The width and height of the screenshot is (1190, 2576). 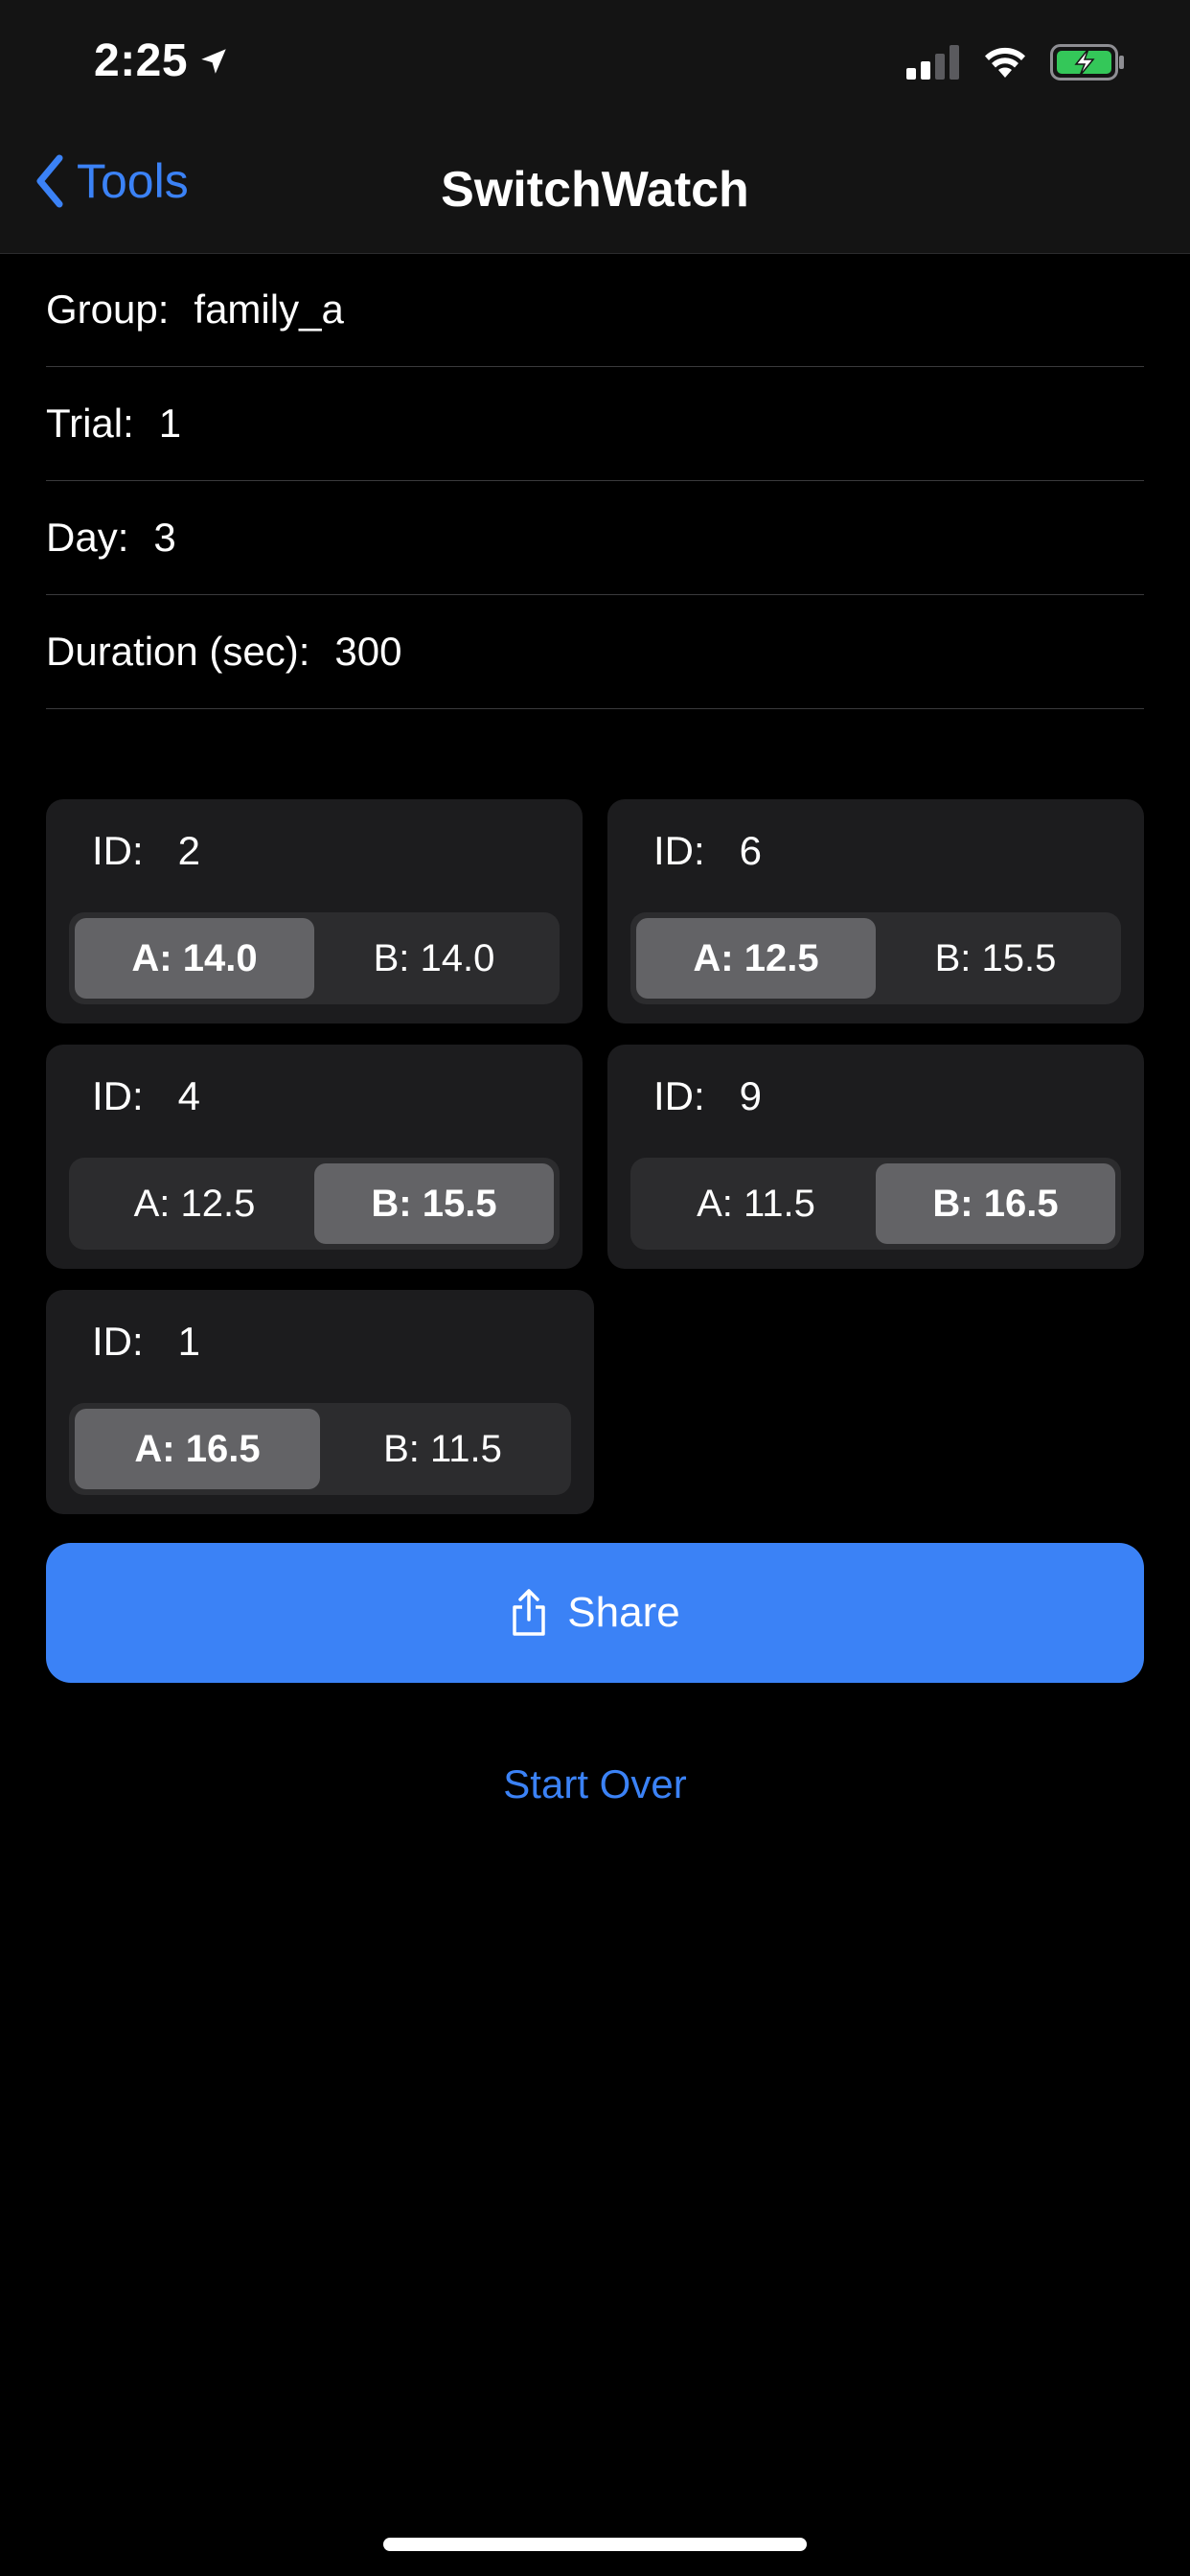 What do you see at coordinates (595, 2544) in the screenshot?
I see `home-indicator` at bounding box center [595, 2544].